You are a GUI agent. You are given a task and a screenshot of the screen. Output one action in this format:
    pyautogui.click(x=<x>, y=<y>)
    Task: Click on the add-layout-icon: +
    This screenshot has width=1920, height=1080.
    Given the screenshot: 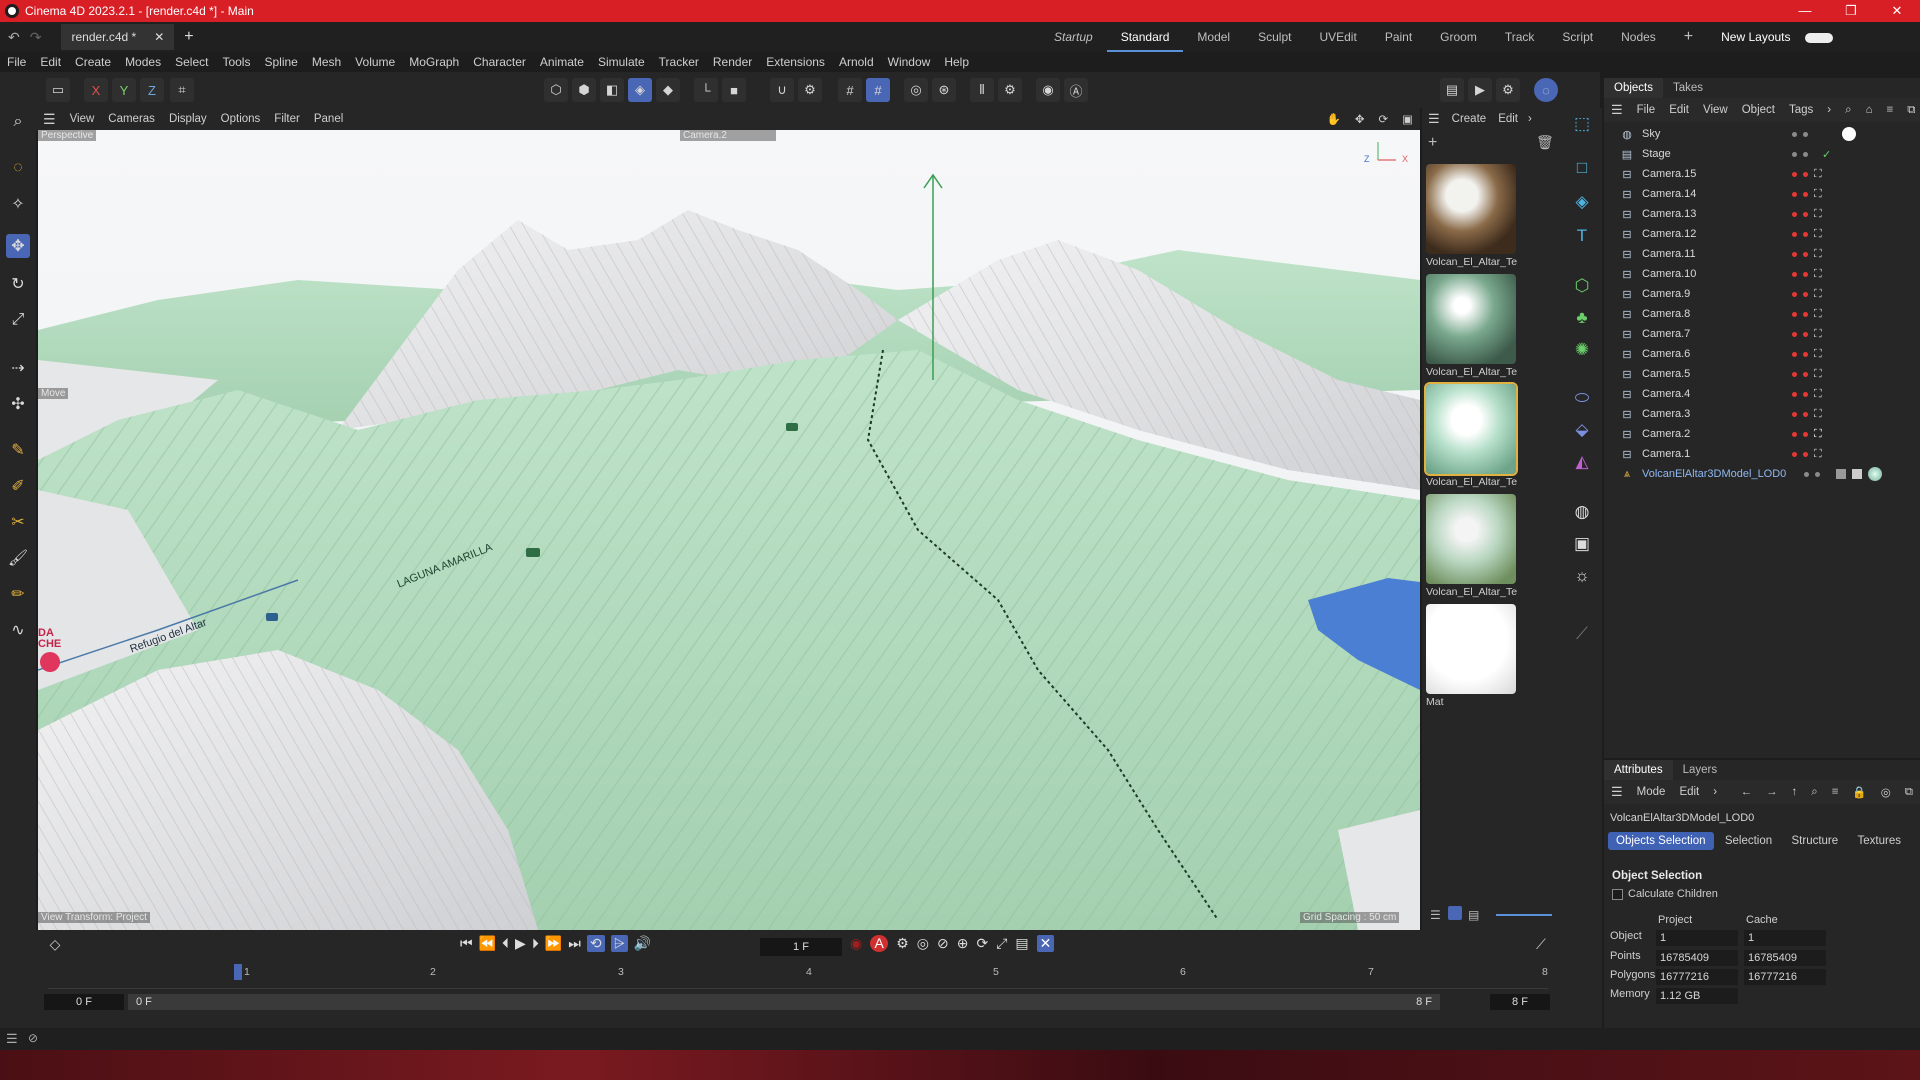 What is the action you would take?
    pyautogui.click(x=1688, y=37)
    